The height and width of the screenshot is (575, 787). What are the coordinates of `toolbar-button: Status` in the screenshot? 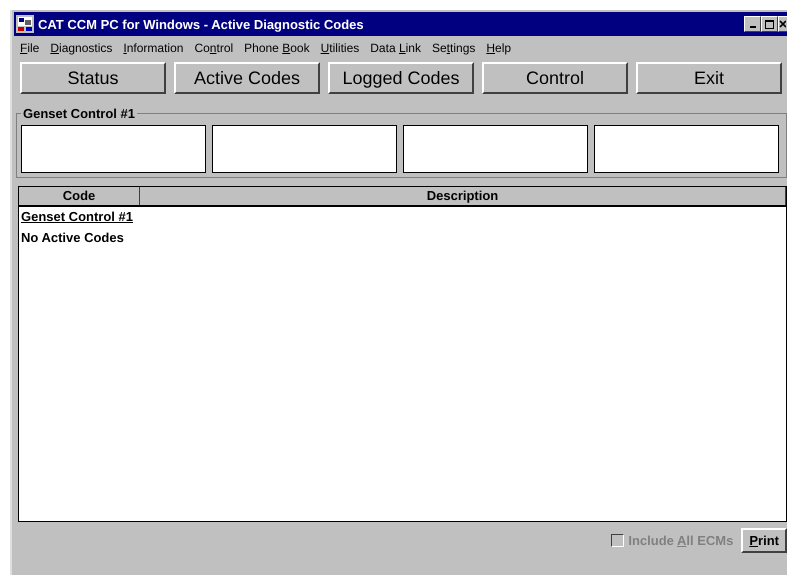 It's located at (93, 78).